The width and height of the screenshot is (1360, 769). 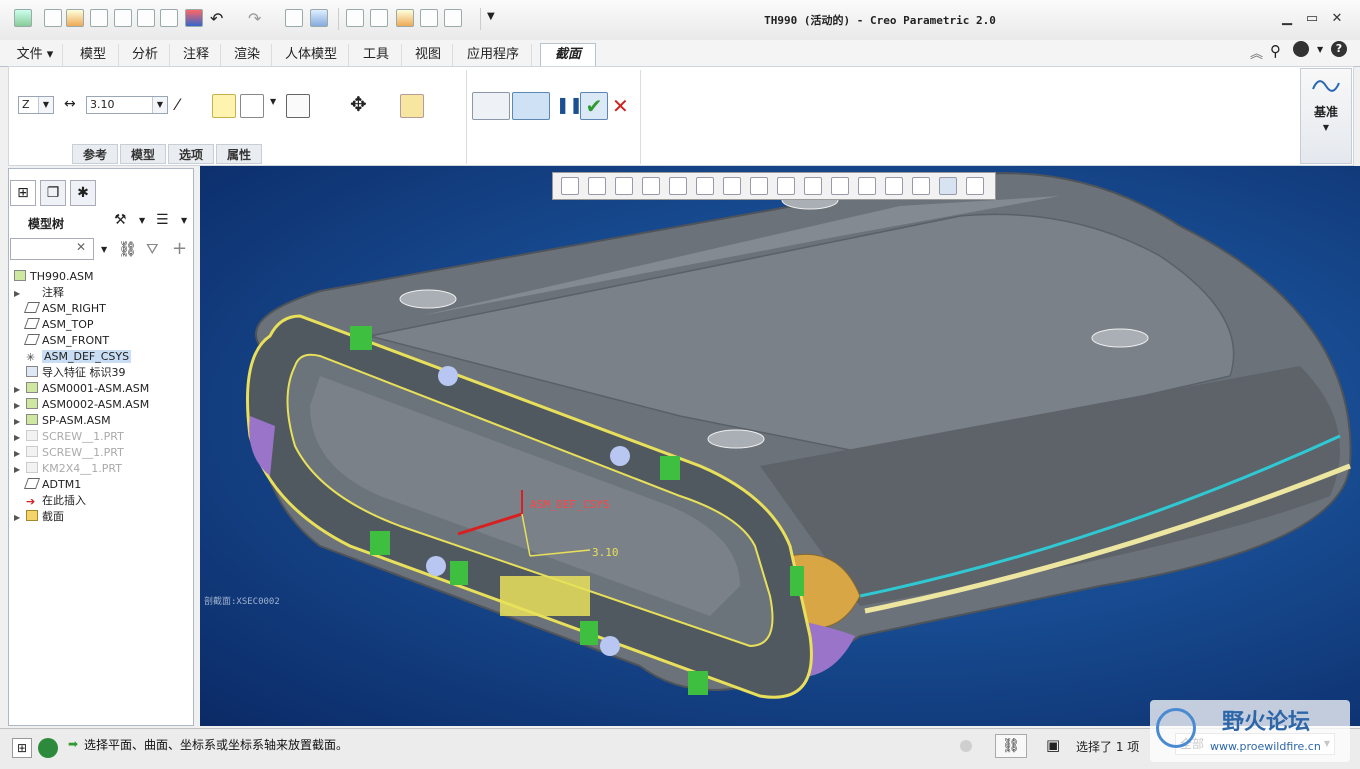 I want to click on csys-display-icon, so click(x=921, y=186).